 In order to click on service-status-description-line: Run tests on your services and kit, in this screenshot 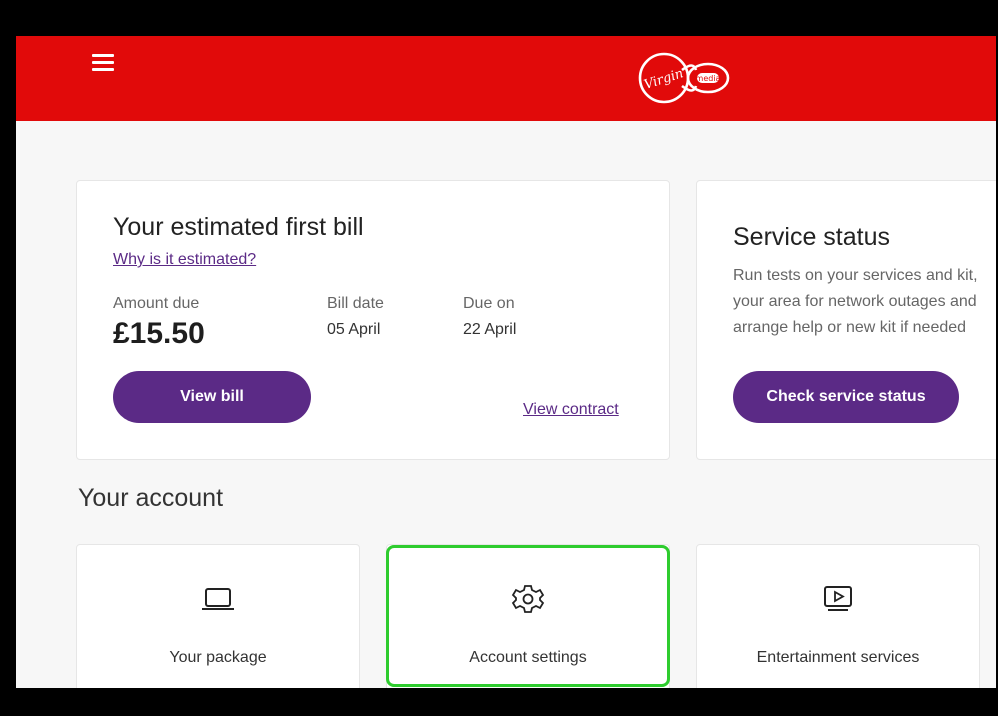, I will do `click(855, 275)`.